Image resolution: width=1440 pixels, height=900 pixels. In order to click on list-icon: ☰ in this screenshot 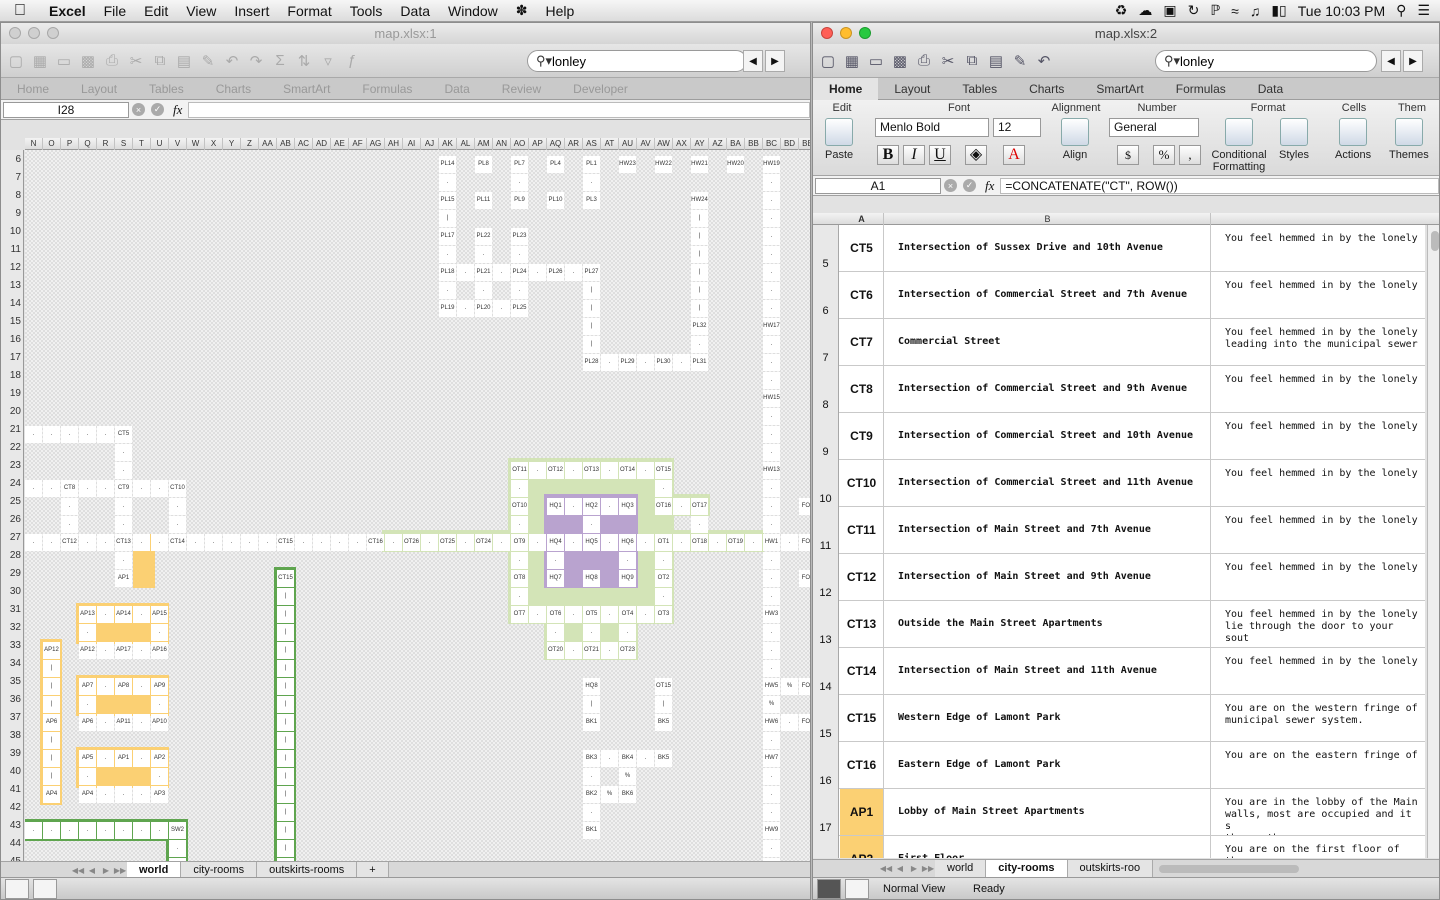, I will do `click(1423, 10)`.